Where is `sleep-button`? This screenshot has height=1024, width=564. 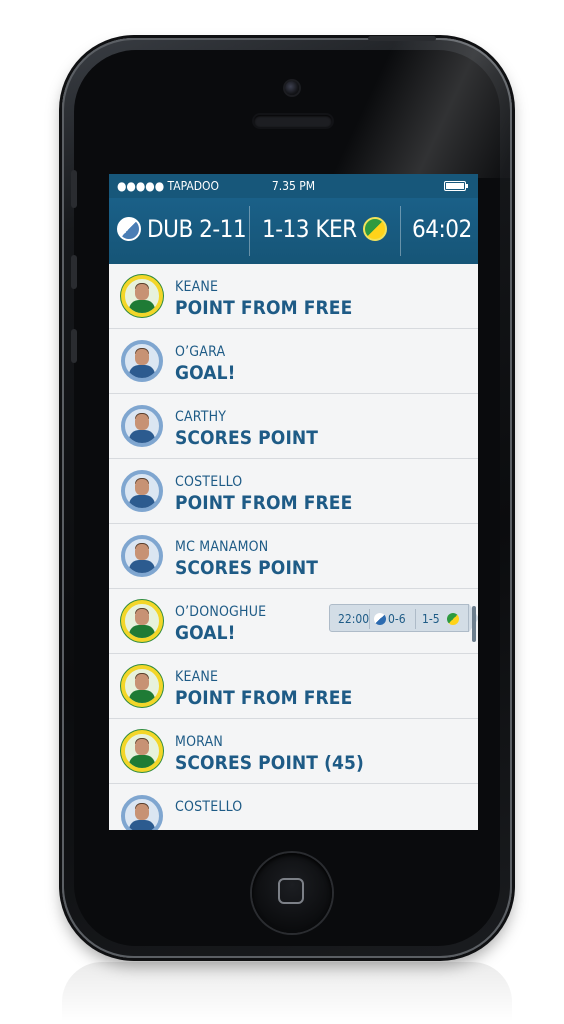 sleep-button is located at coordinates (402, 38).